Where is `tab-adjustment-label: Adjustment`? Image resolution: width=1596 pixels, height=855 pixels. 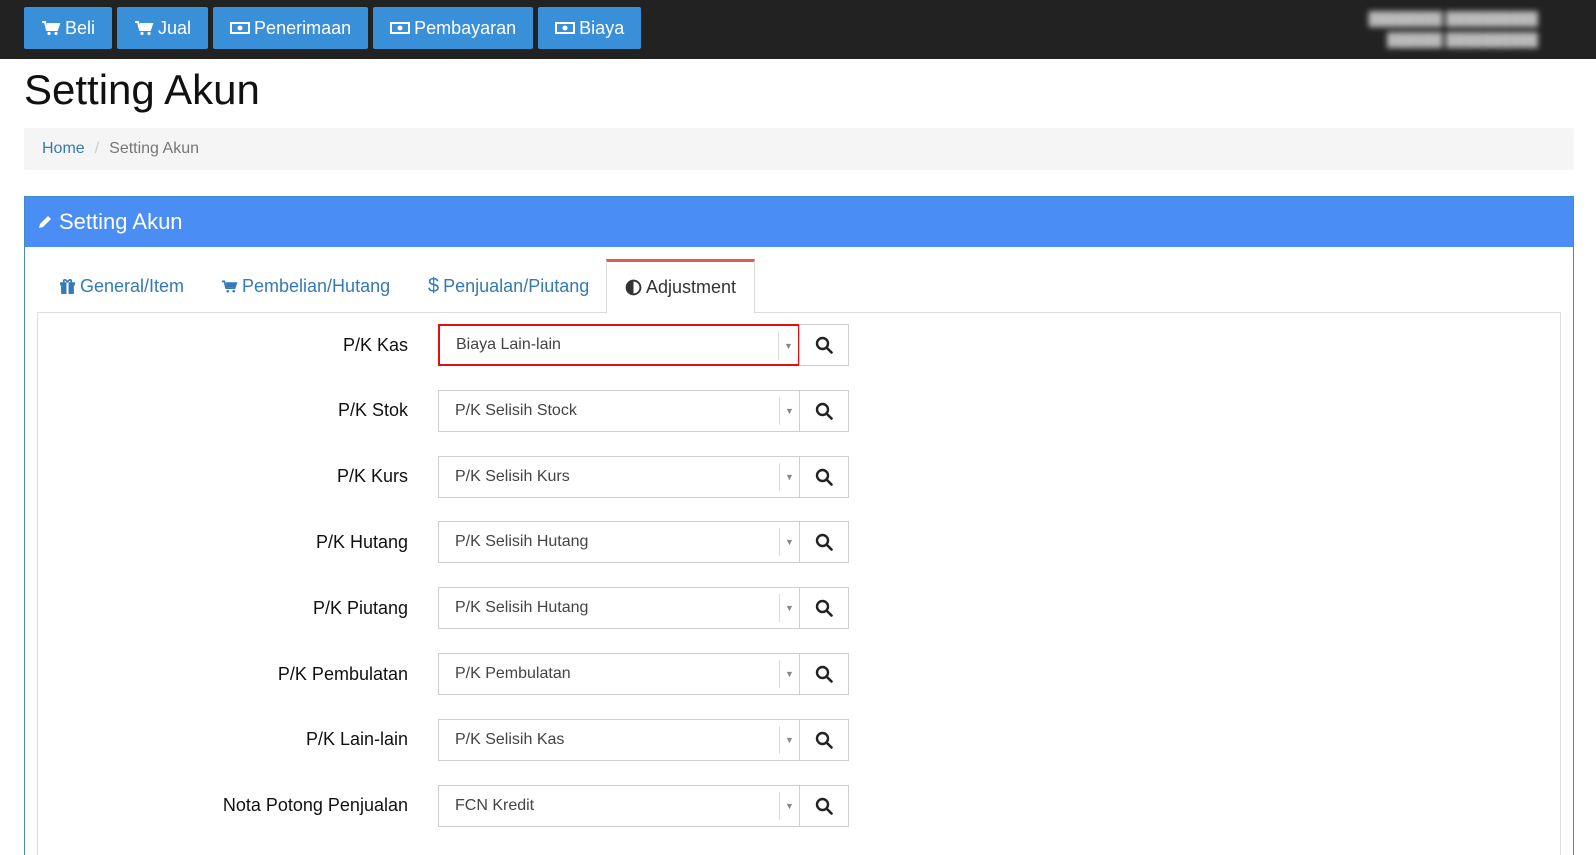
tab-adjustment-label: Adjustment is located at coordinates (691, 287).